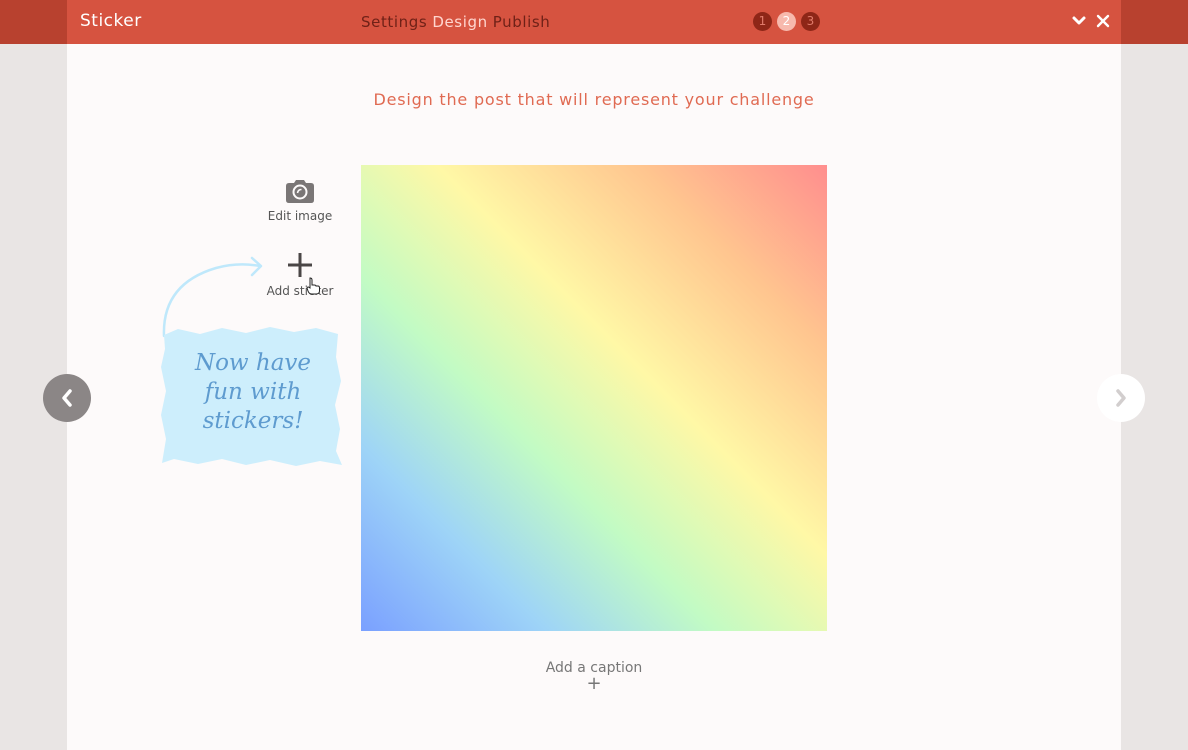 This screenshot has width=1188, height=750. I want to click on close-icon, so click(1103, 21).